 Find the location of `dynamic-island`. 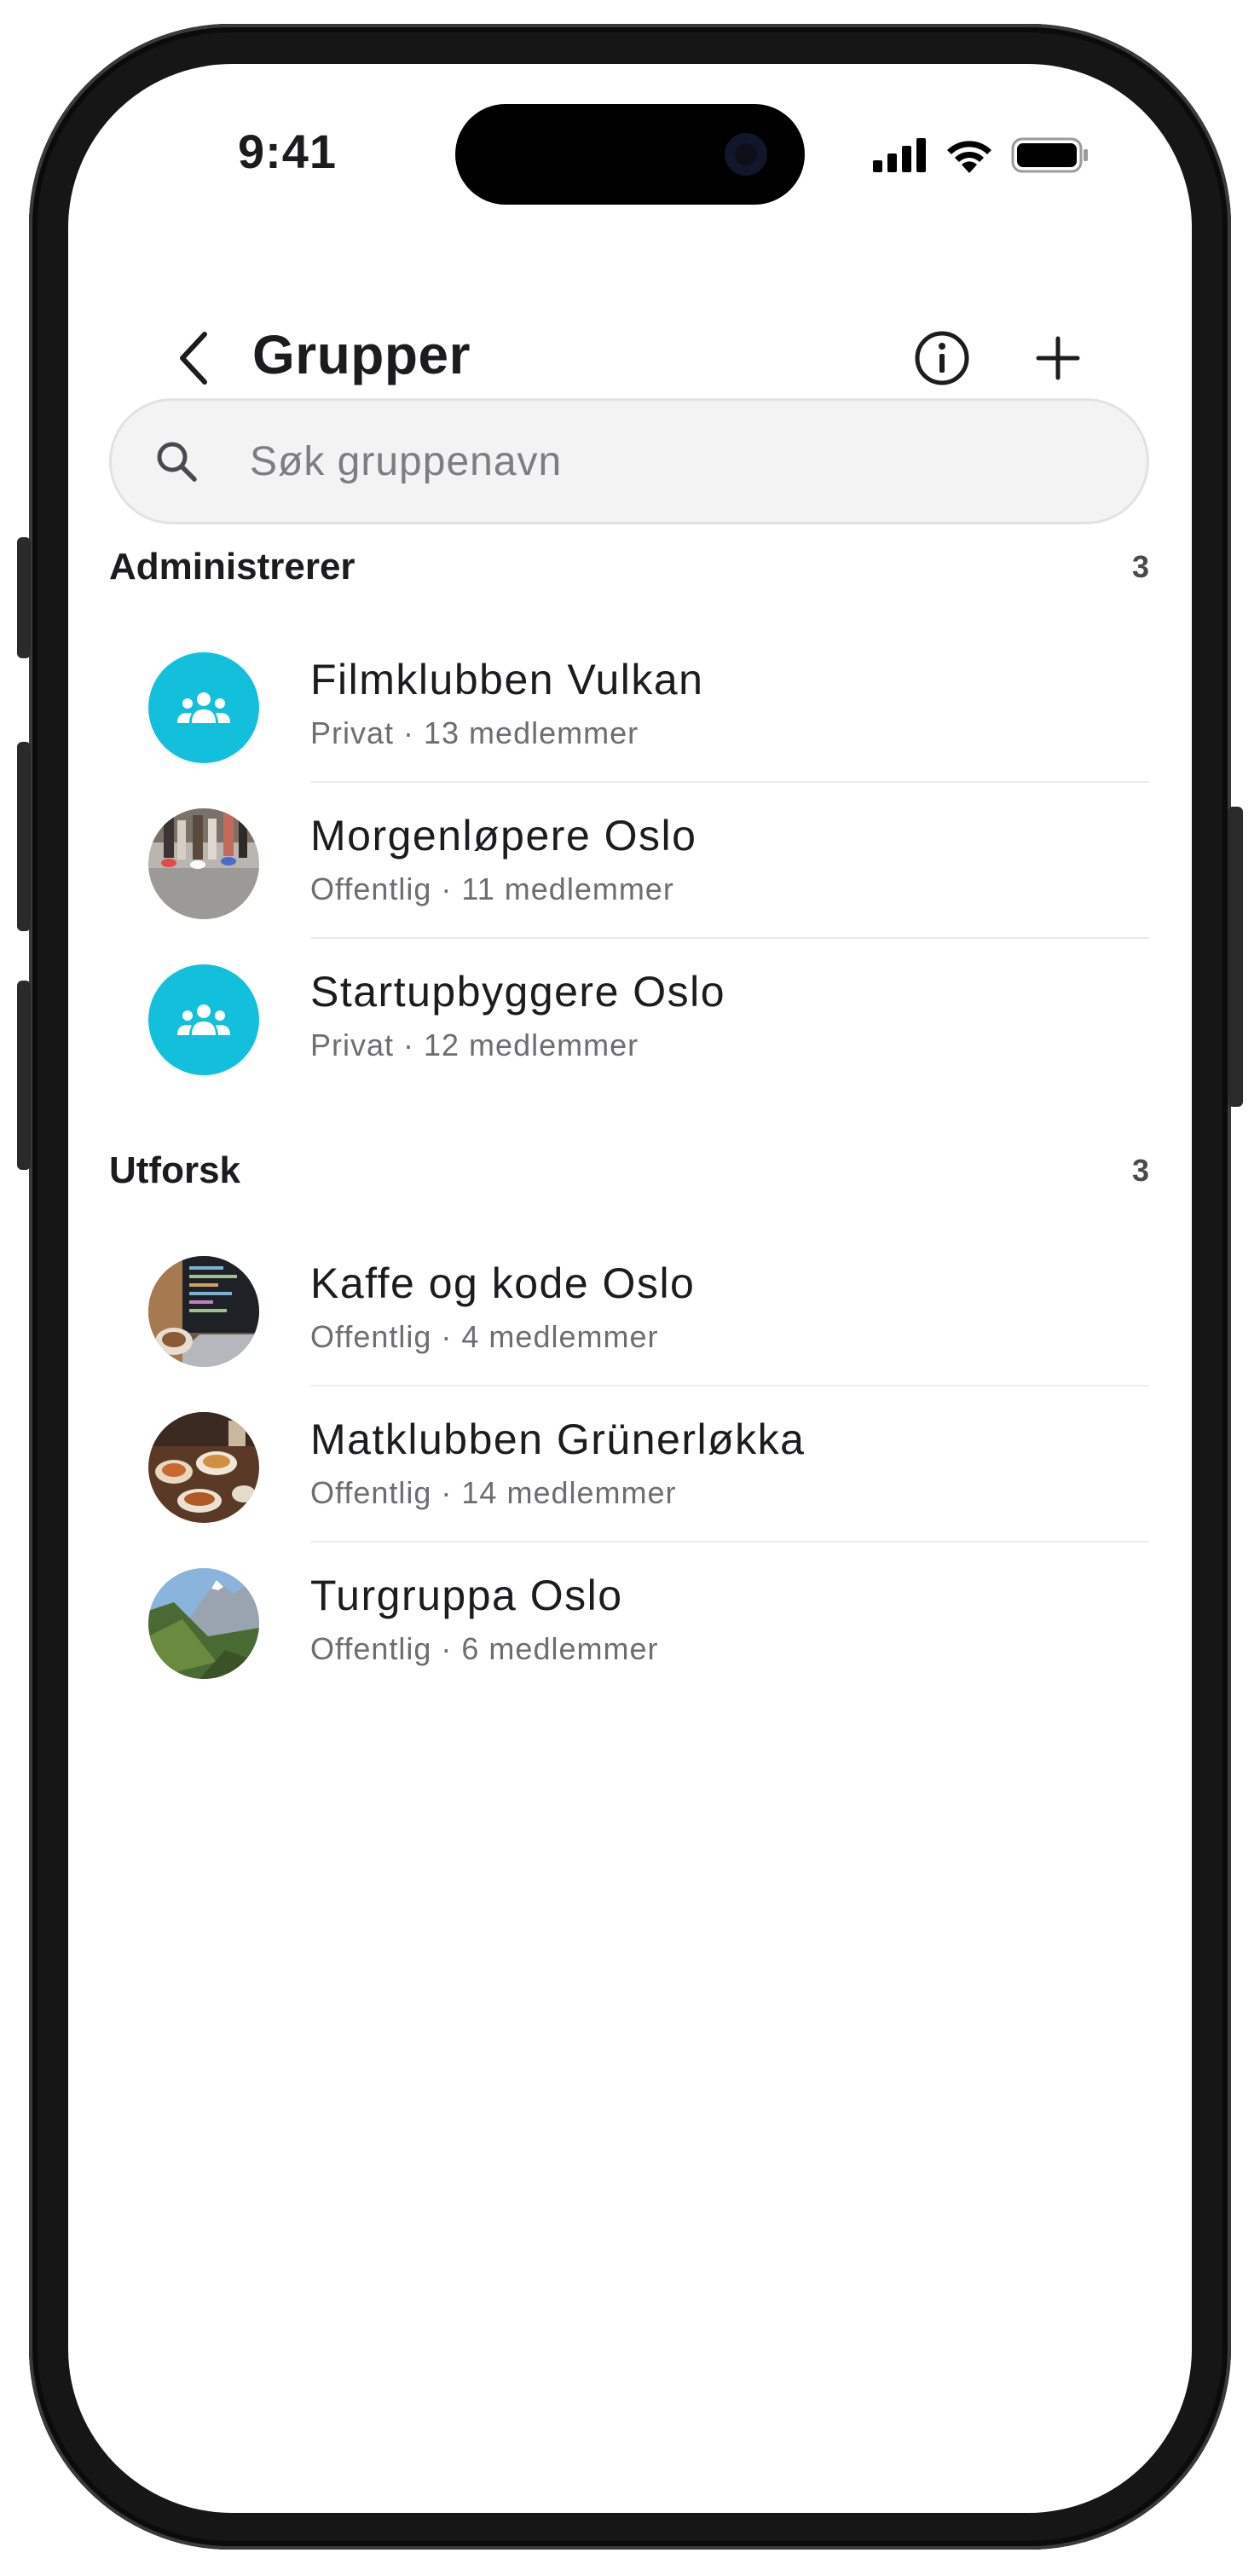

dynamic-island is located at coordinates (630, 154).